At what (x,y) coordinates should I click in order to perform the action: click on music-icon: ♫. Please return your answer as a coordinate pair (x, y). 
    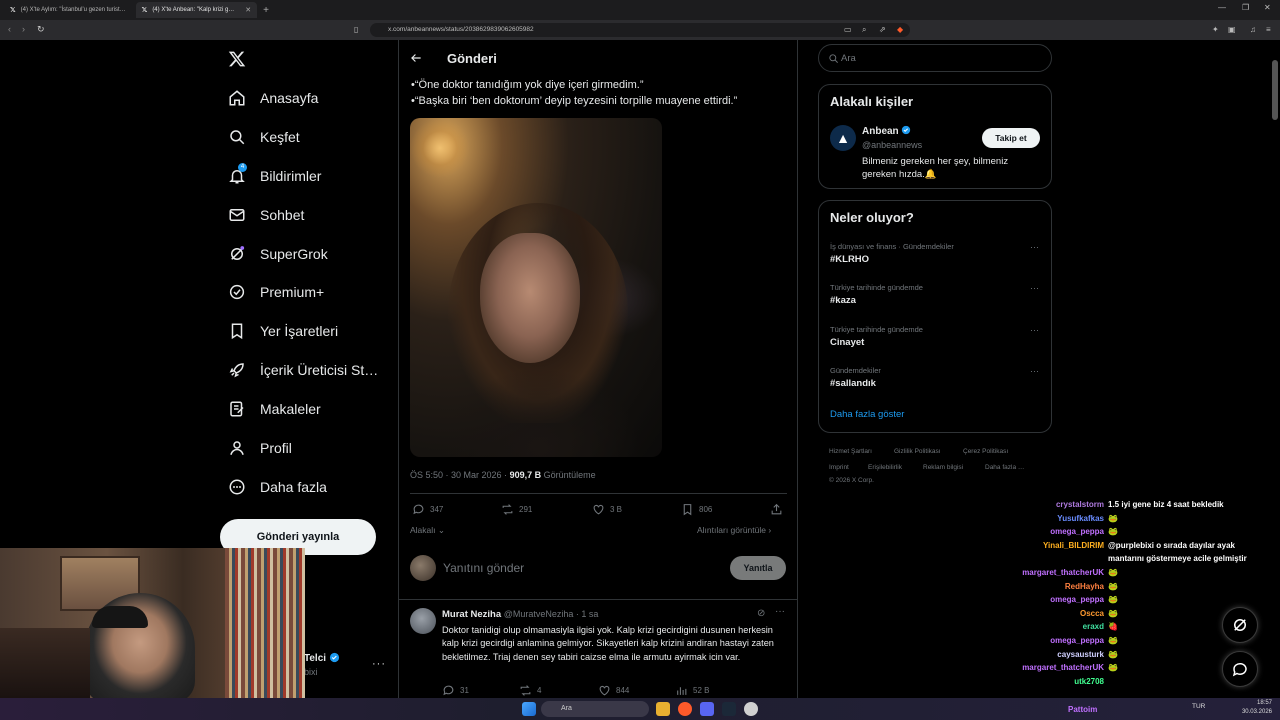
    Looking at the image, I should click on (1253, 29).